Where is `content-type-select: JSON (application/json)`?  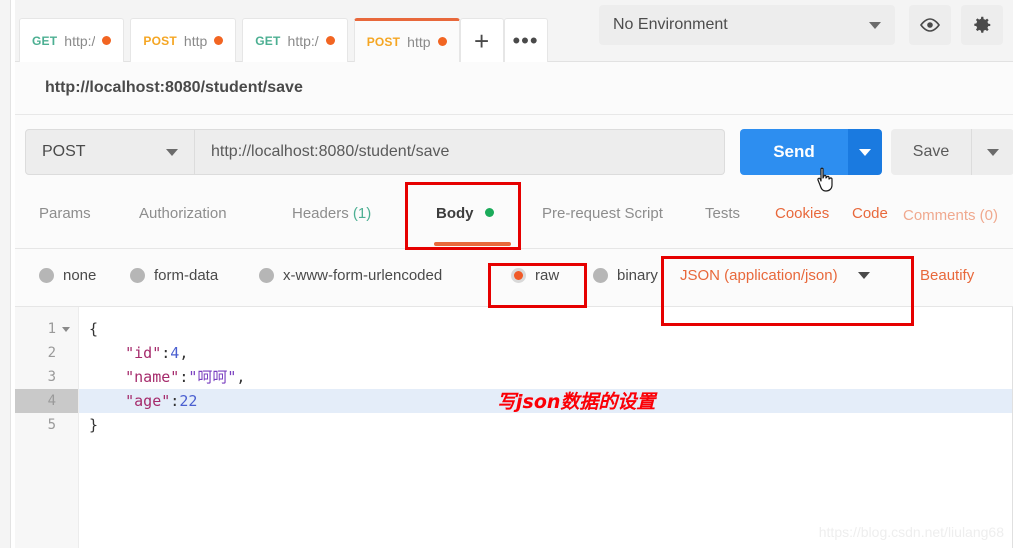 content-type-select: JSON (application/json) is located at coordinates (775, 275).